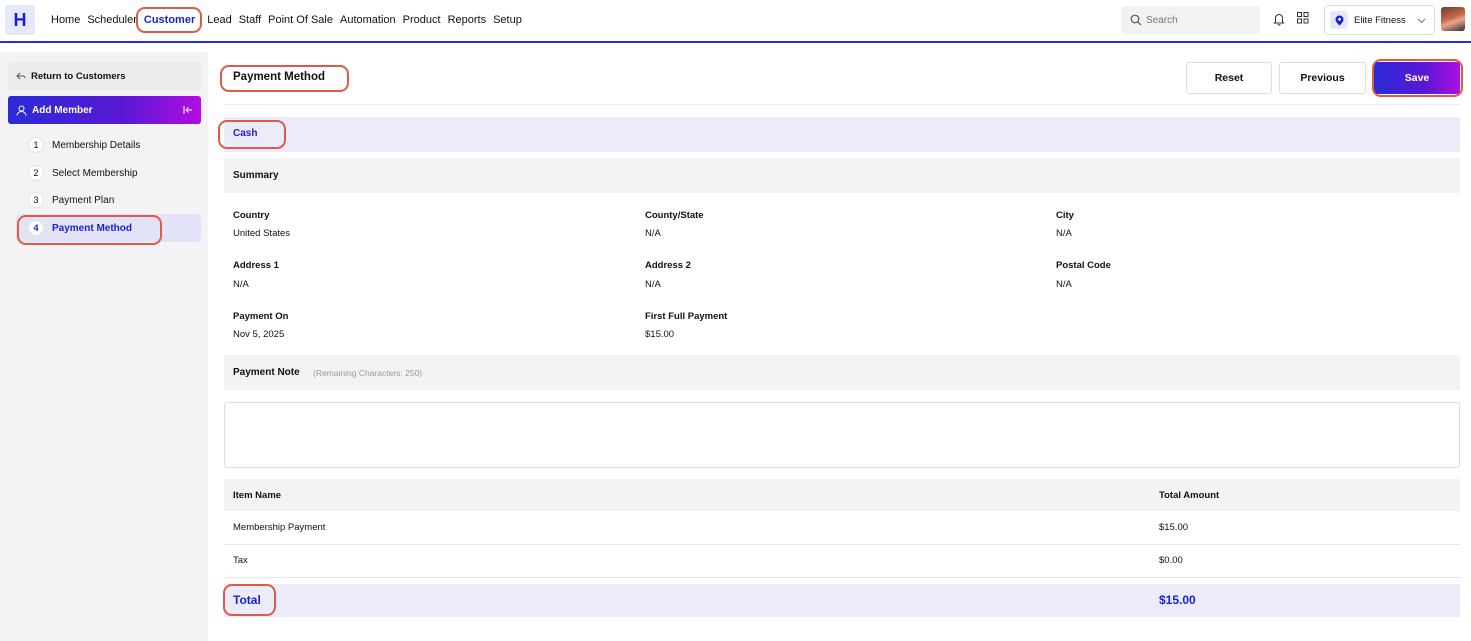 This screenshot has width=1471, height=641. I want to click on total-amount-header: Total Amount, so click(1189, 495).